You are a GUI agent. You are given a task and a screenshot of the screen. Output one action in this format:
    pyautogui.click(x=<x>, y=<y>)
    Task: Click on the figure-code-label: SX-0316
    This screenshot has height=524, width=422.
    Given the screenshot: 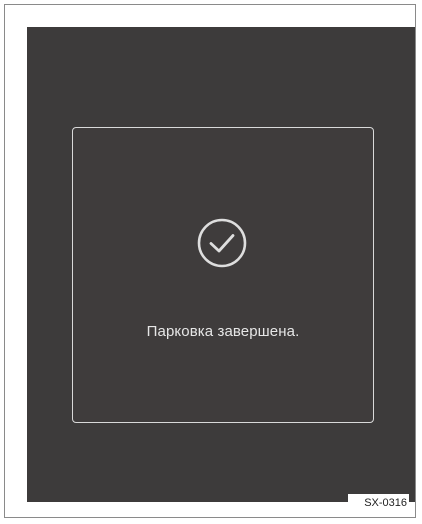 What is the action you would take?
    pyautogui.click(x=378, y=502)
    